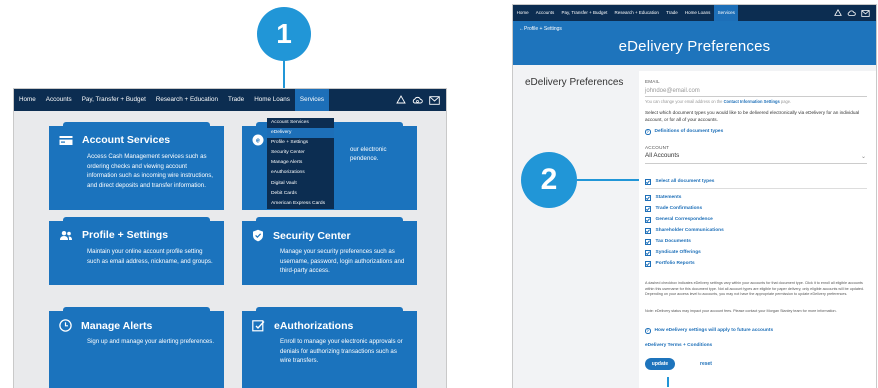 Image resolution: width=878 pixels, height=388 pixels. What do you see at coordinates (678, 345) in the screenshot?
I see `terms-link: eDelivery Terms + Conditions` at bounding box center [678, 345].